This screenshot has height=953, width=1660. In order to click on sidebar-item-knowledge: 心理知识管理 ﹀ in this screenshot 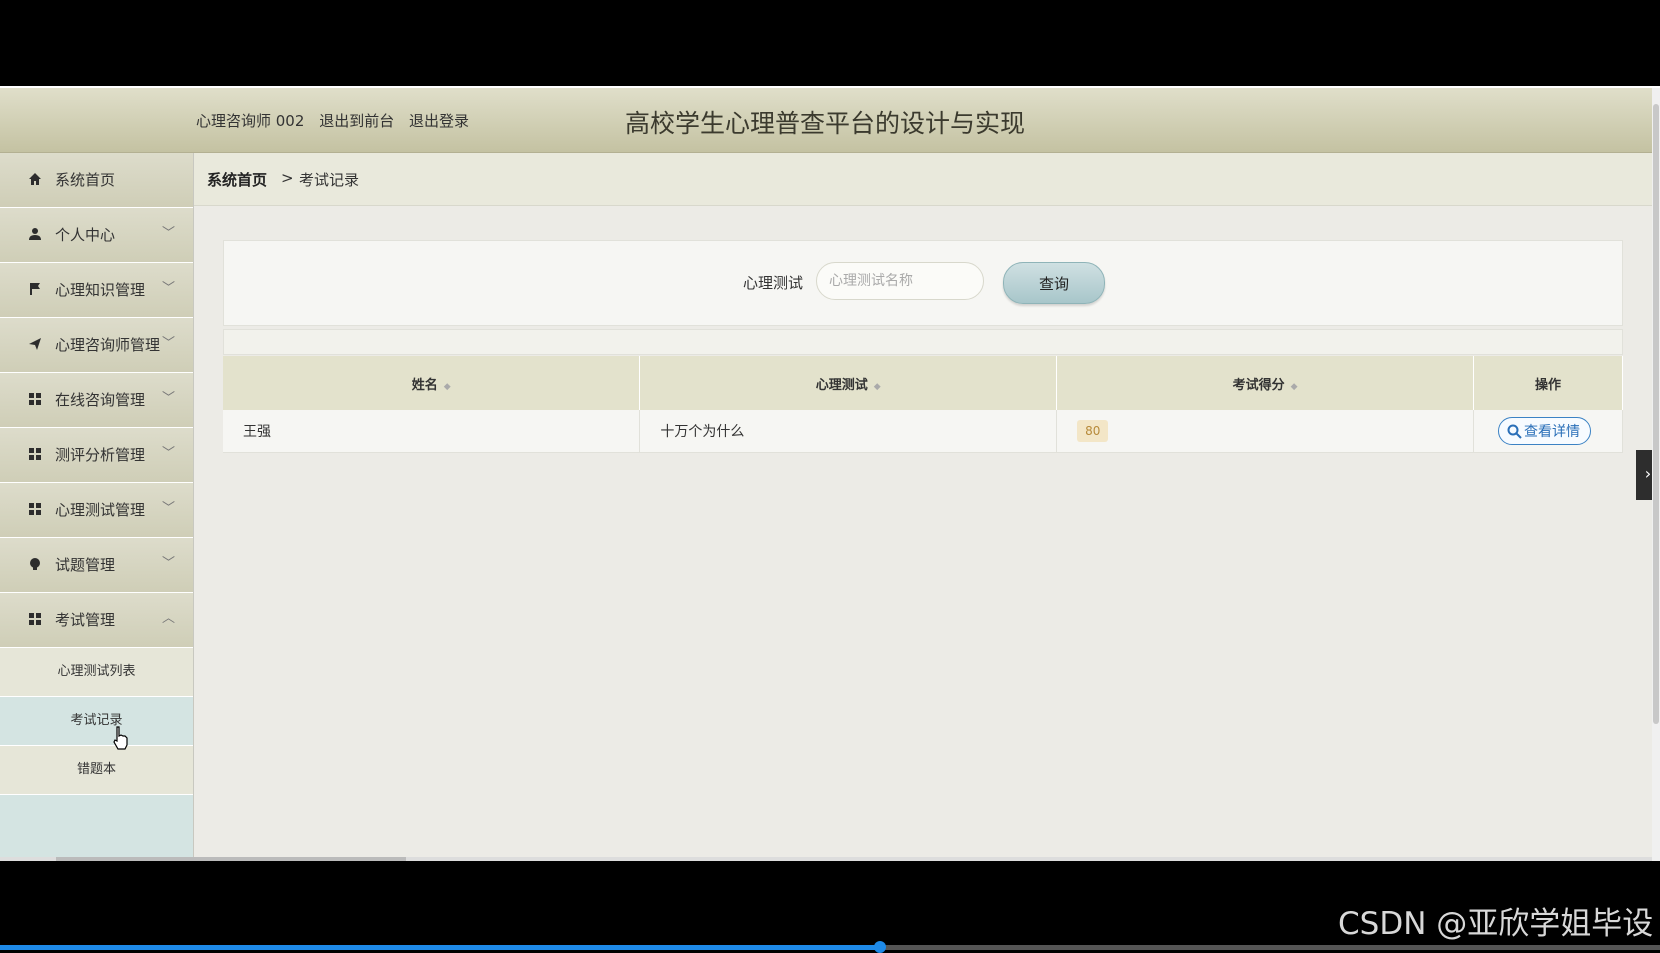, I will do `click(96, 290)`.